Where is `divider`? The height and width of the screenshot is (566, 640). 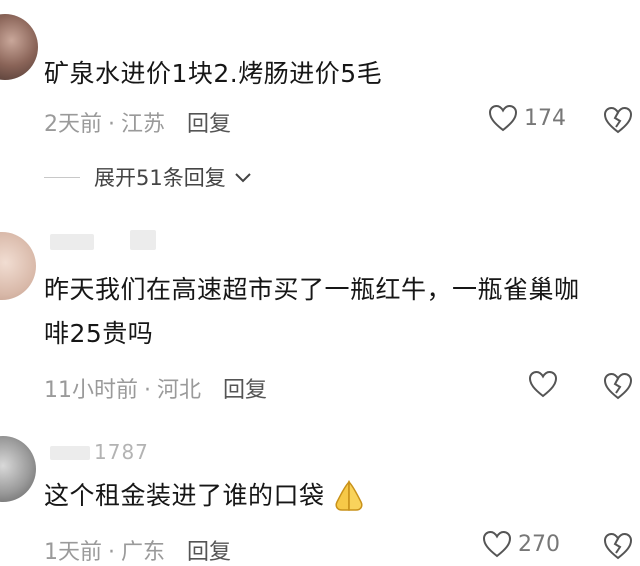 divider is located at coordinates (62, 177).